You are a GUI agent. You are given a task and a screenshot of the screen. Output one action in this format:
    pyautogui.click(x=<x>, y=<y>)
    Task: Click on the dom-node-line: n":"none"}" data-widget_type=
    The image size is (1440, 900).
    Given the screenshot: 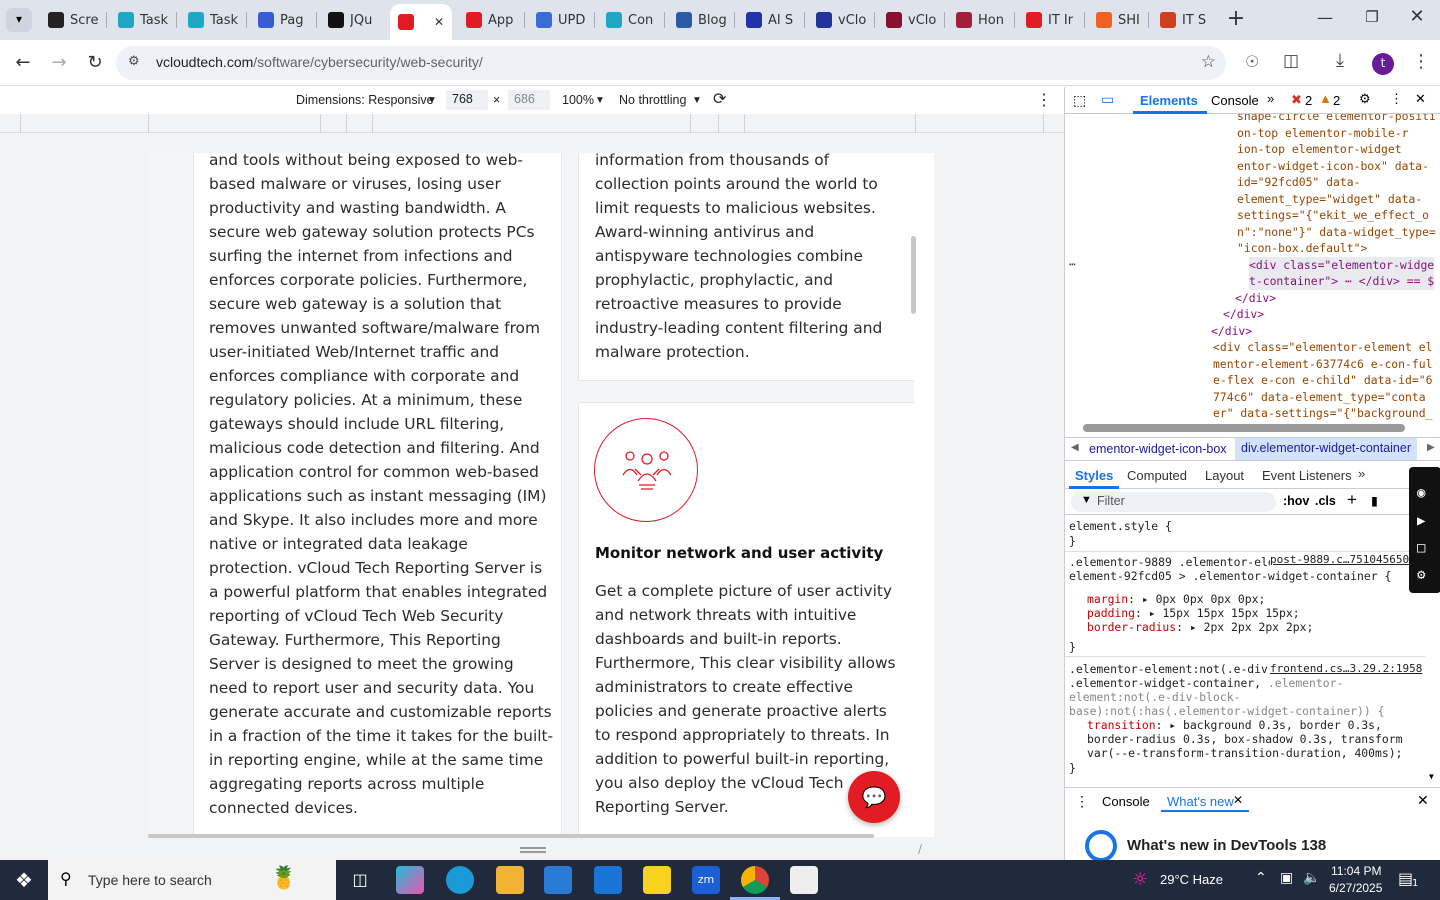 What is the action you would take?
    pyautogui.click(x=1336, y=232)
    